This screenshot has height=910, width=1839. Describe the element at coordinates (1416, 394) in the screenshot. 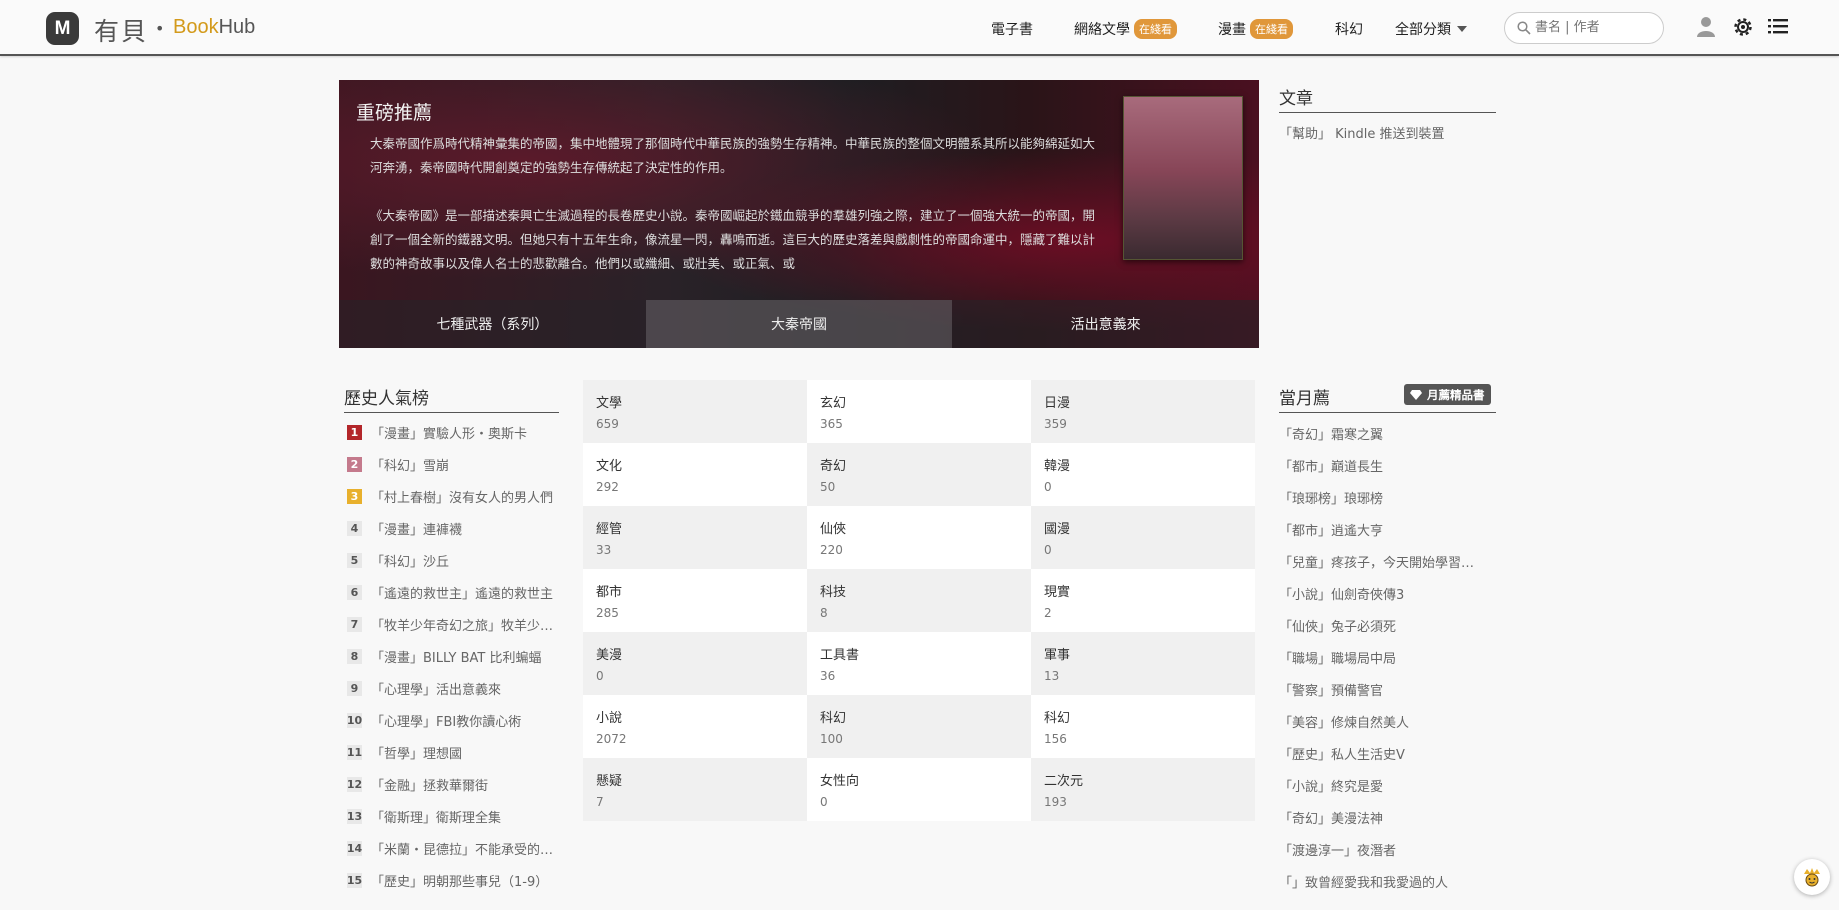

I see `diamond-icon` at that location.